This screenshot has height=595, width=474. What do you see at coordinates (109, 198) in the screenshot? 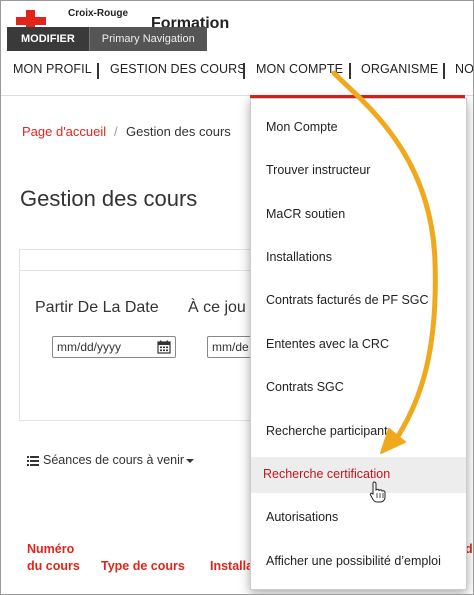
I see `page-title: Gestion des cours` at bounding box center [109, 198].